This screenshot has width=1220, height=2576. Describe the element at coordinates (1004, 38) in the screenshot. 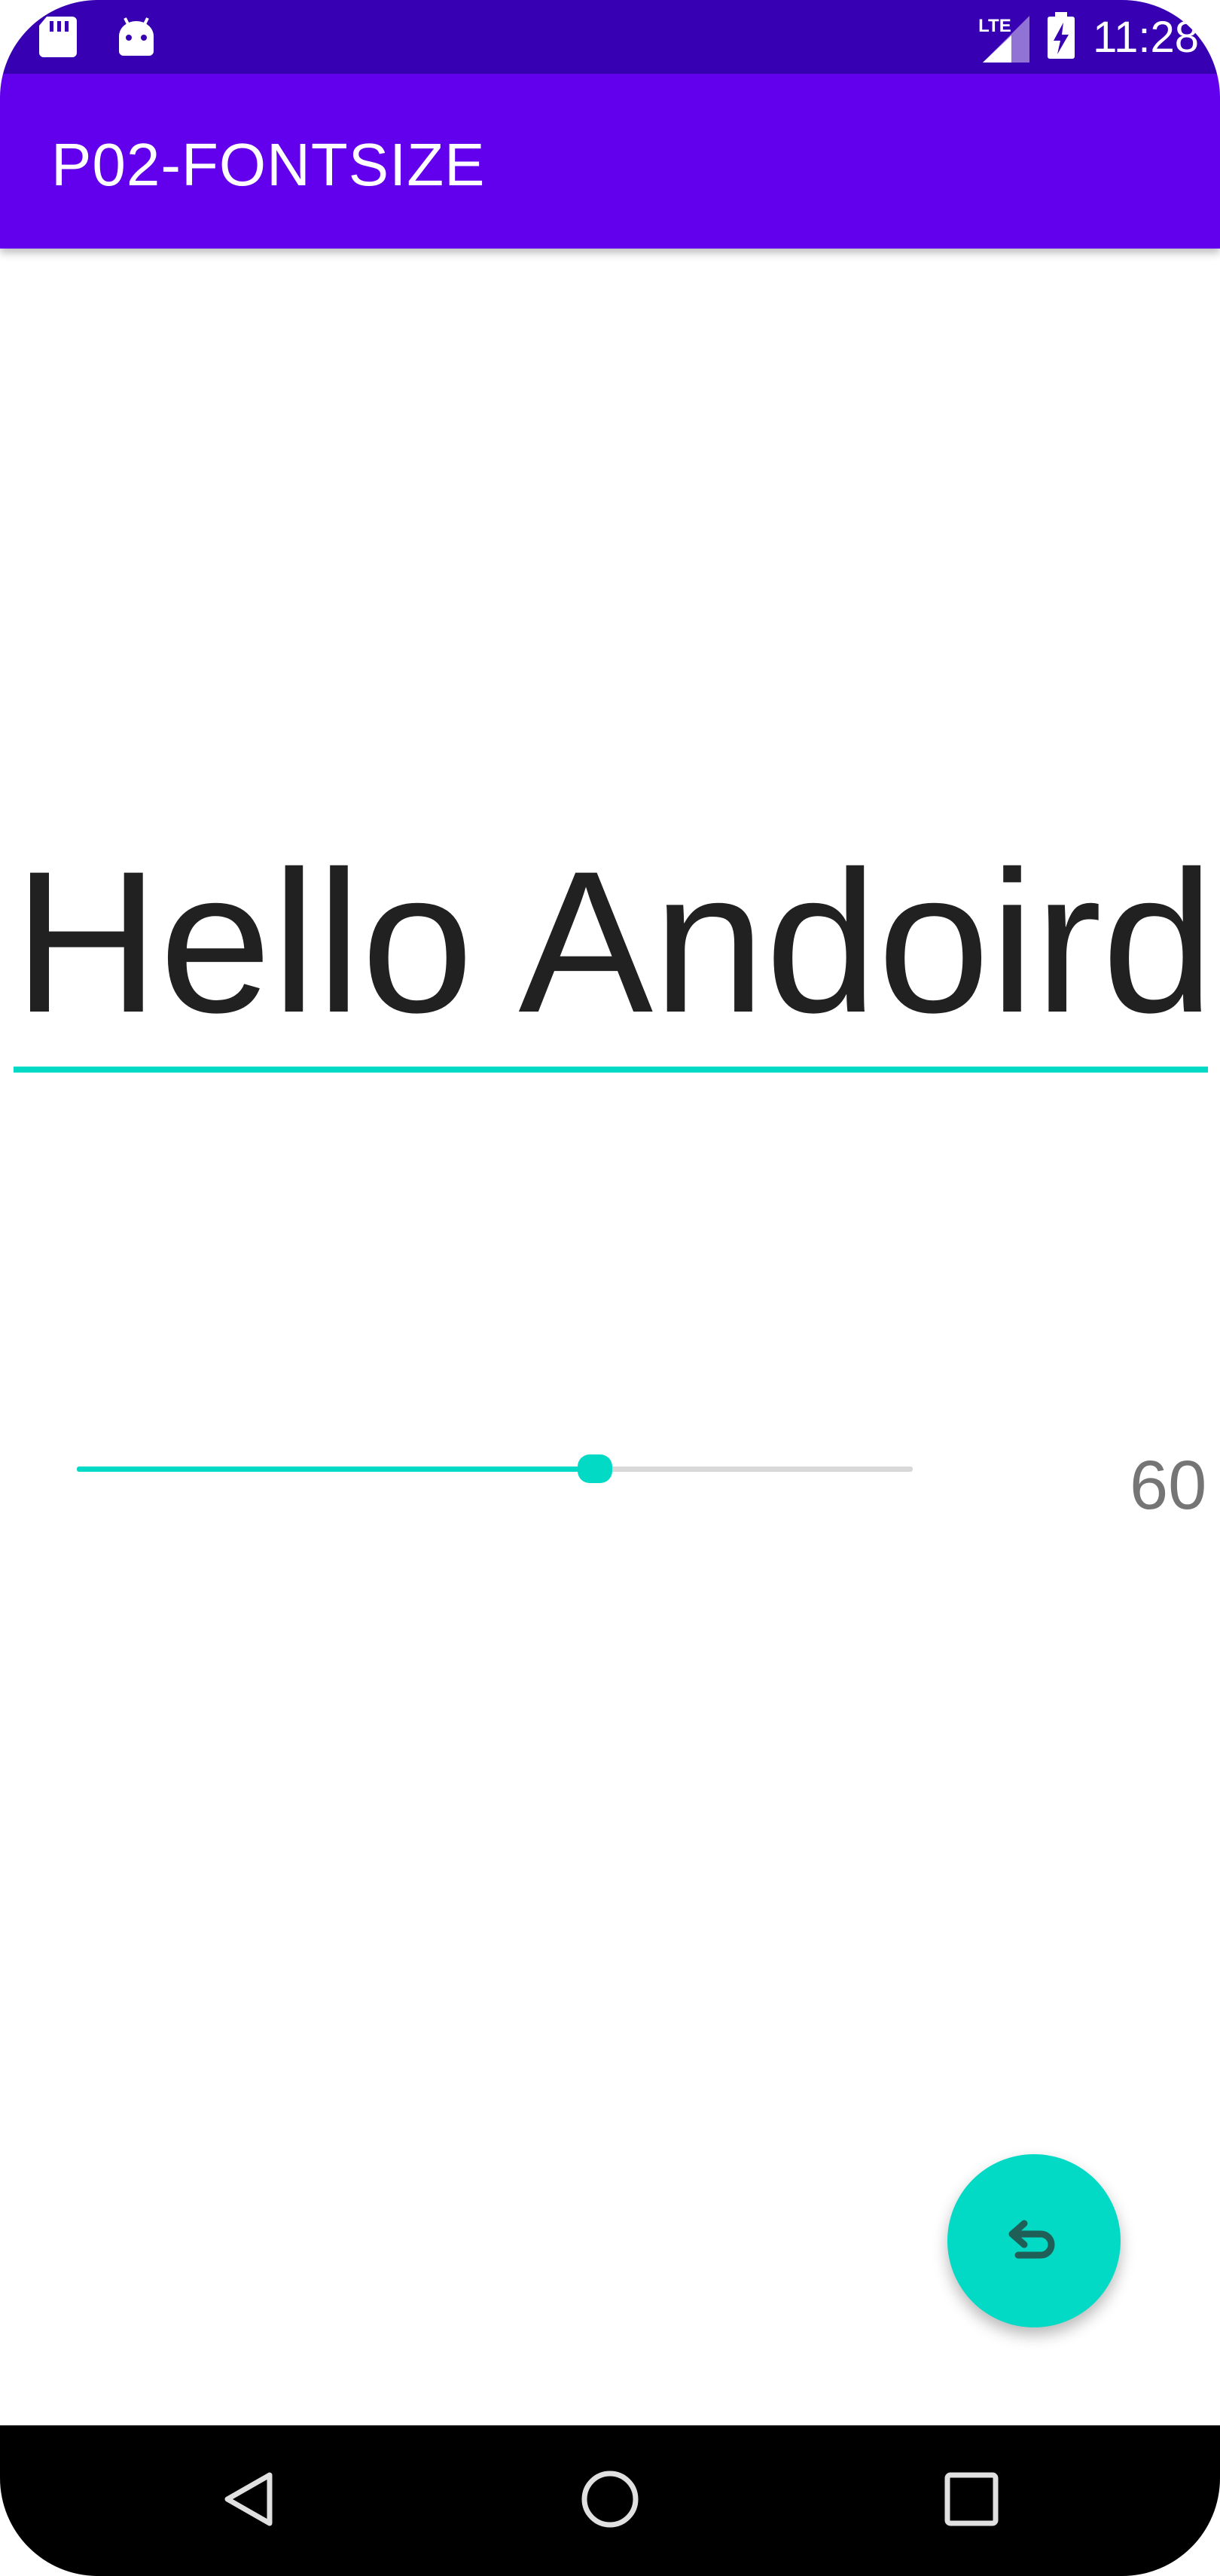

I see `signal-icon: LTE` at that location.